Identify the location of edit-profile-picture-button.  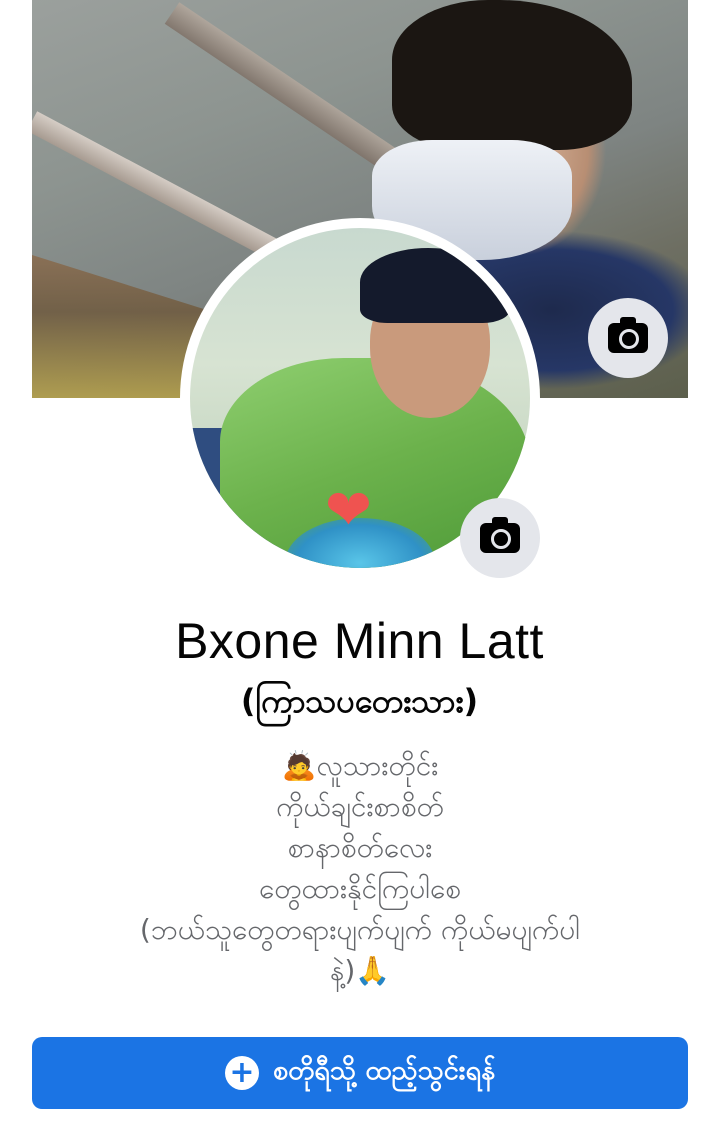
(500, 538).